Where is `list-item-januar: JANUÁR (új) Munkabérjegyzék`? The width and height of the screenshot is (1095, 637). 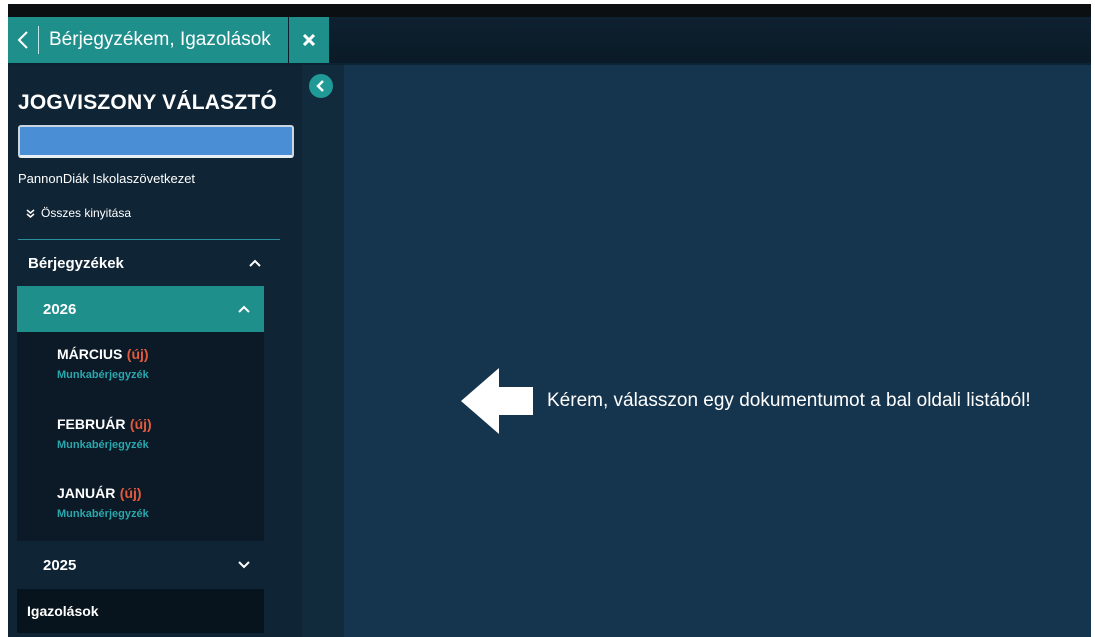 list-item-januar: JANUÁR (új) Munkabérjegyzék is located at coordinates (103, 502).